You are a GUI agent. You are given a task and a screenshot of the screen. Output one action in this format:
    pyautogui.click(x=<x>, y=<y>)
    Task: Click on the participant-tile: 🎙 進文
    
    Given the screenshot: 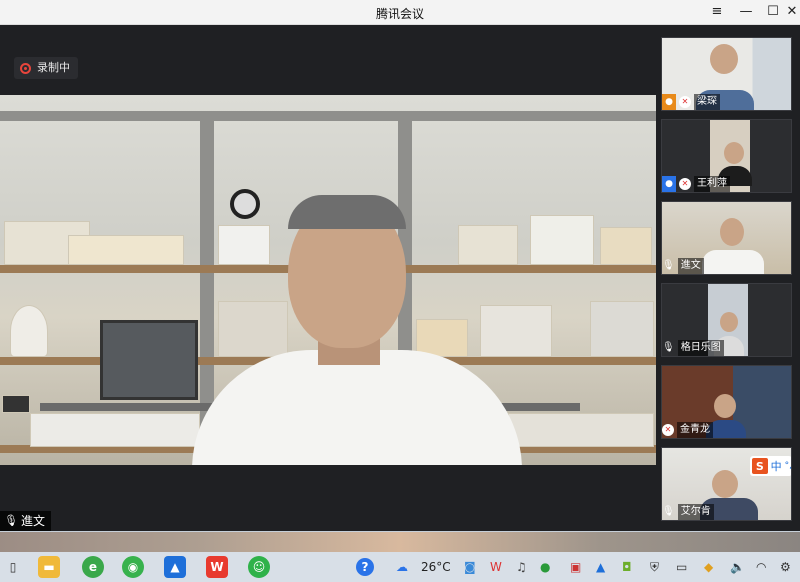 What is the action you would take?
    pyautogui.click(x=726, y=238)
    